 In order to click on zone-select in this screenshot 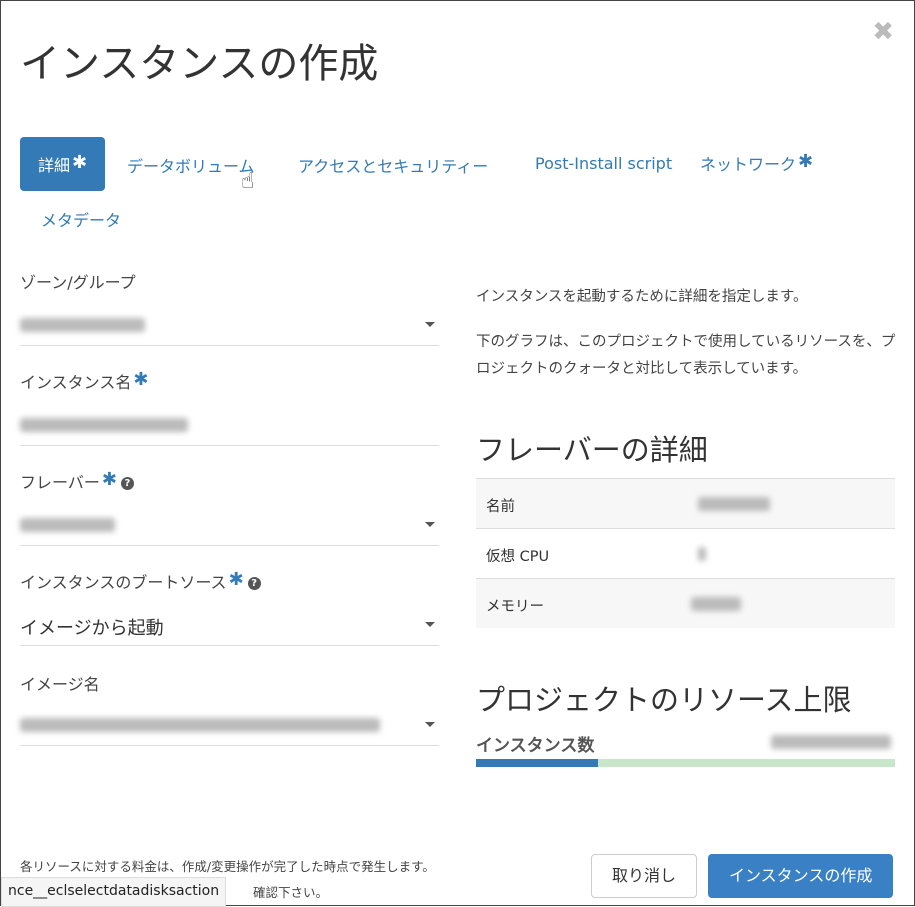, I will do `click(229, 326)`.